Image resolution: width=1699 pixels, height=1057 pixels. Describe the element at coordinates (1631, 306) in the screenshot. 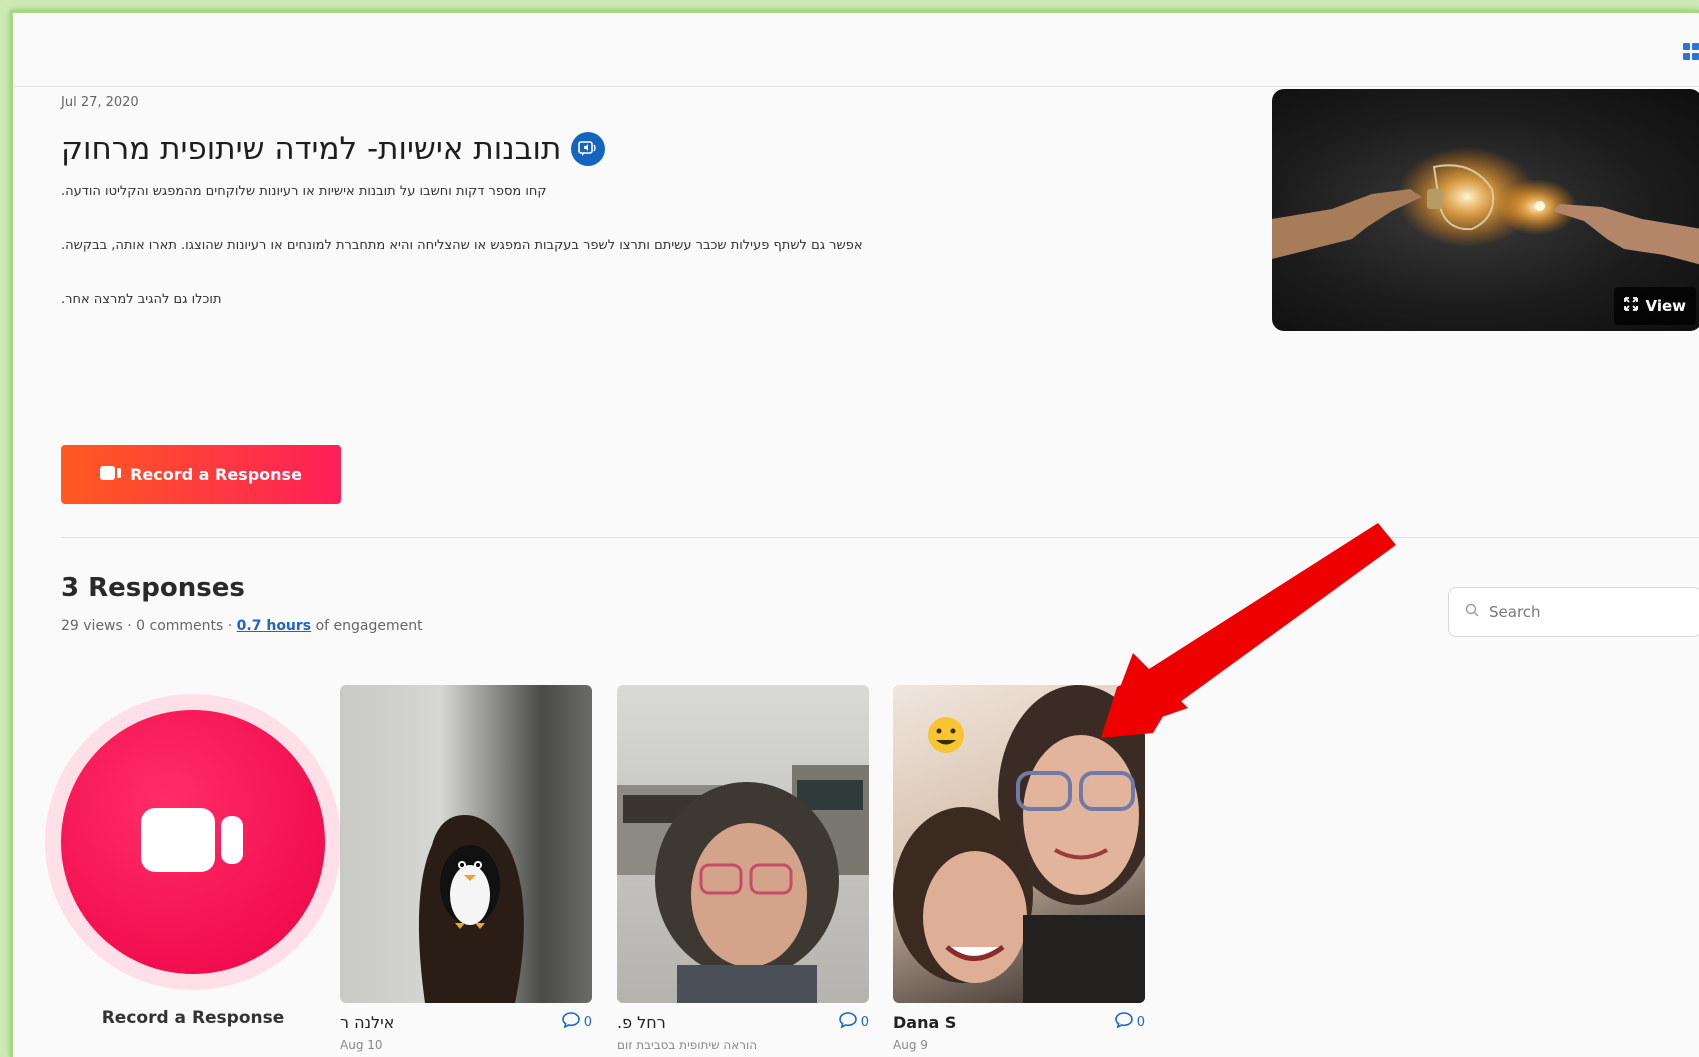

I see `expand-icon` at that location.